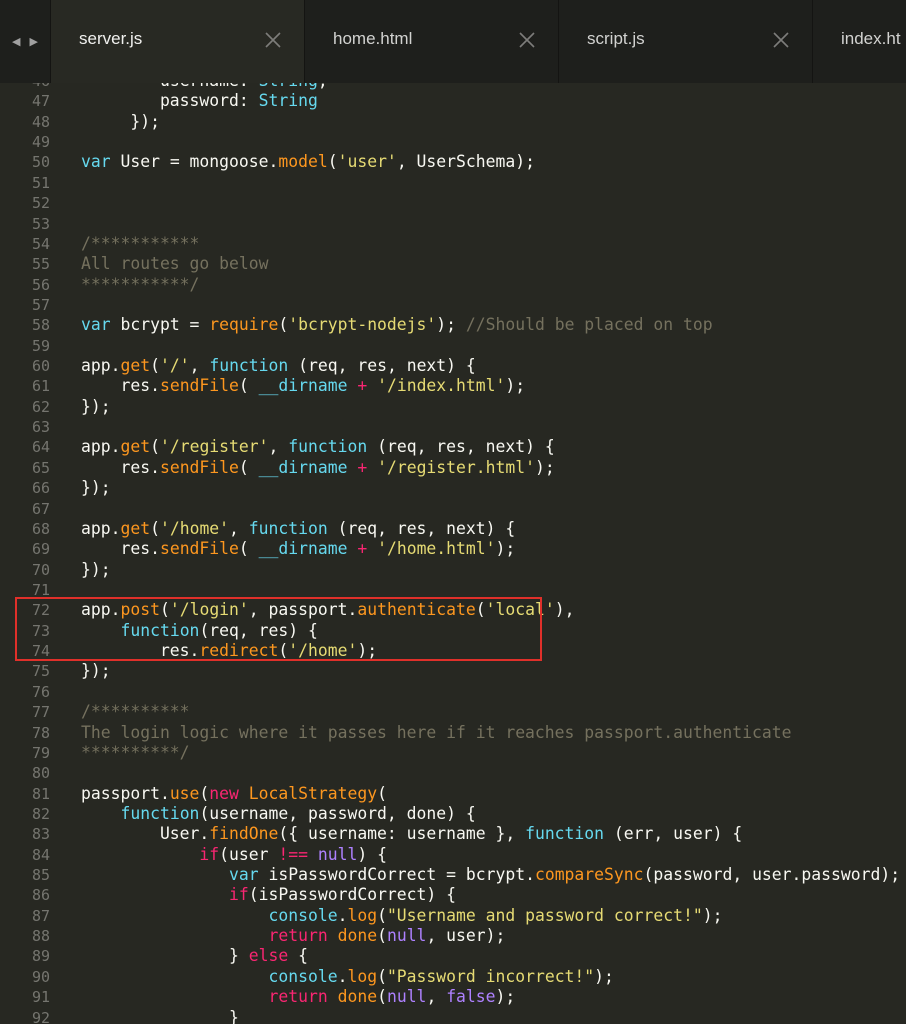 Image resolution: width=906 pixels, height=1024 pixels. I want to click on code-line: 59, so click(453, 346).